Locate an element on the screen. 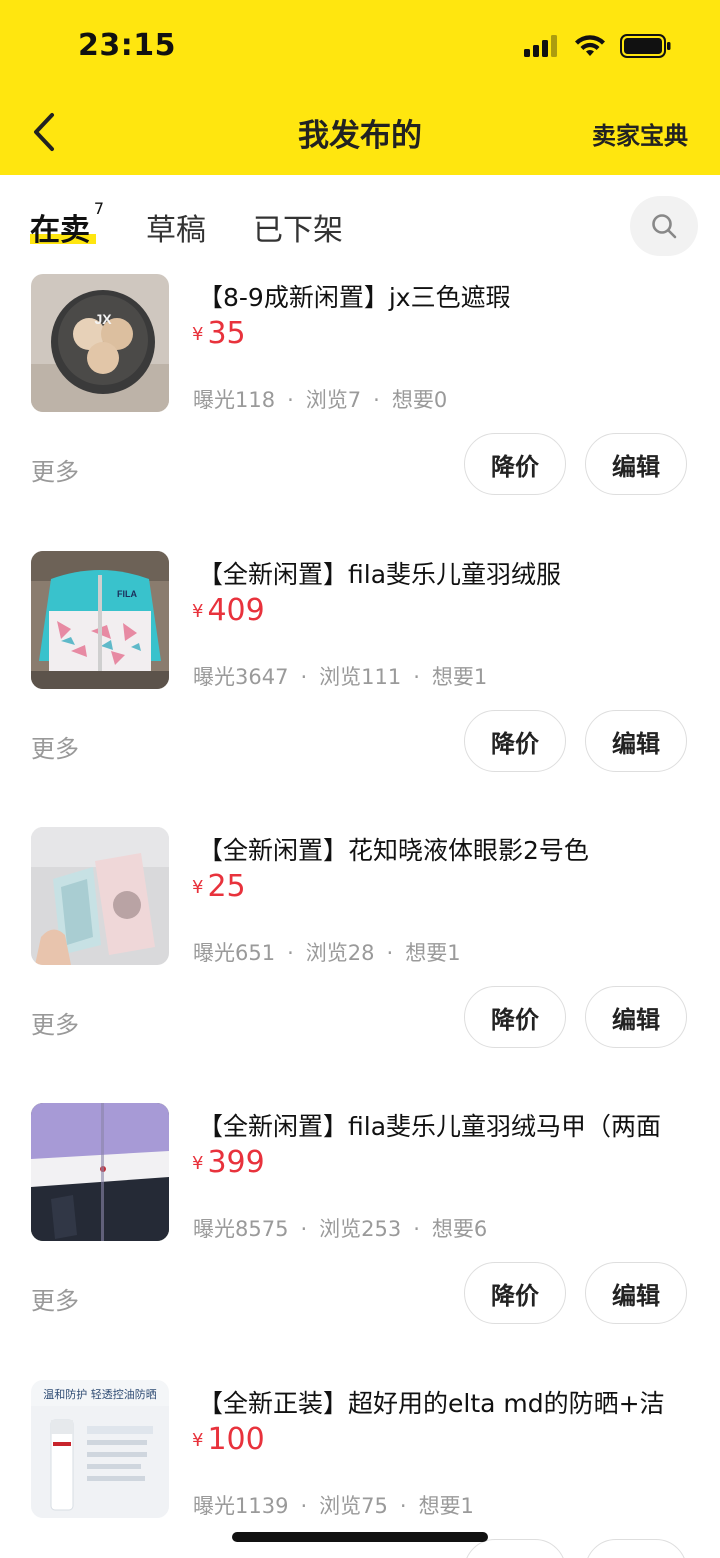  item-price: ¥25 is located at coordinates (219, 886).